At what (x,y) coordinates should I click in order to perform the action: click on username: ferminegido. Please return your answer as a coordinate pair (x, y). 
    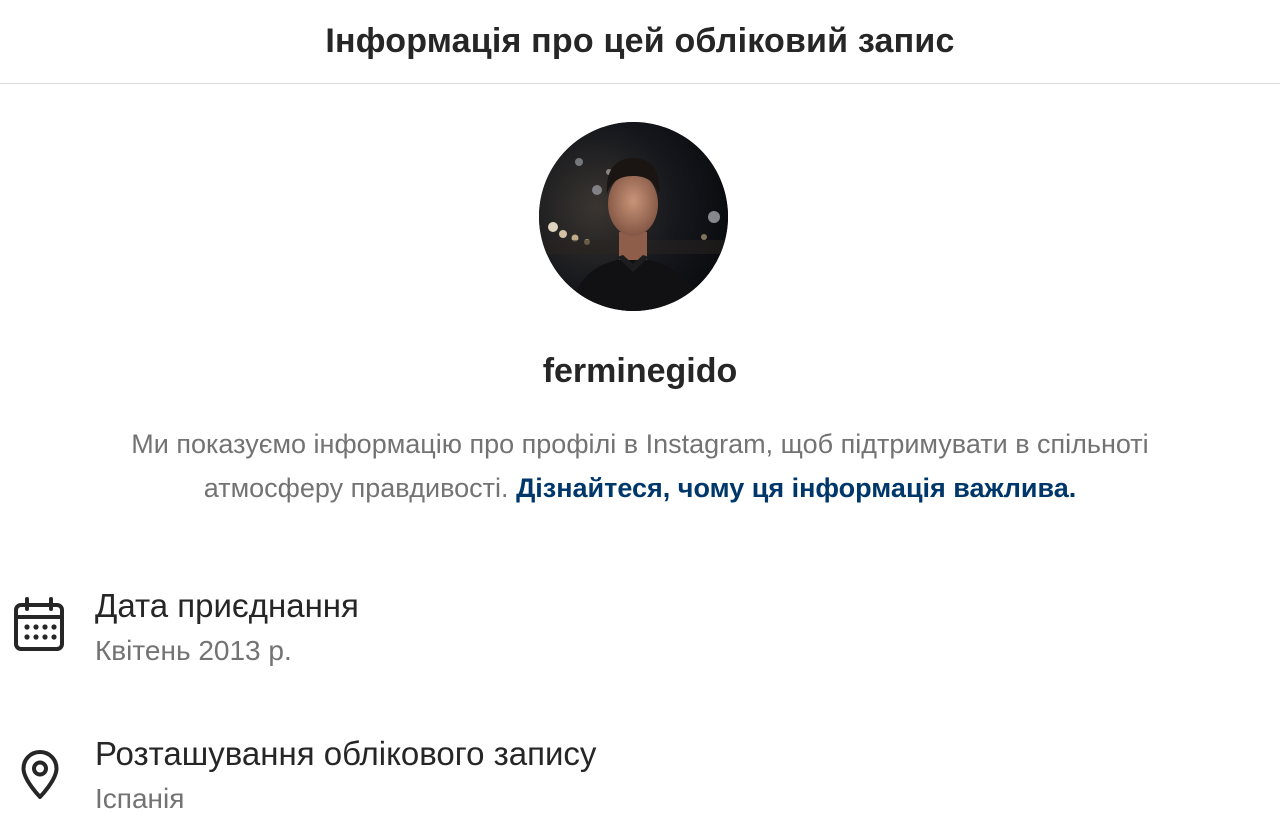
    Looking at the image, I should click on (640, 371).